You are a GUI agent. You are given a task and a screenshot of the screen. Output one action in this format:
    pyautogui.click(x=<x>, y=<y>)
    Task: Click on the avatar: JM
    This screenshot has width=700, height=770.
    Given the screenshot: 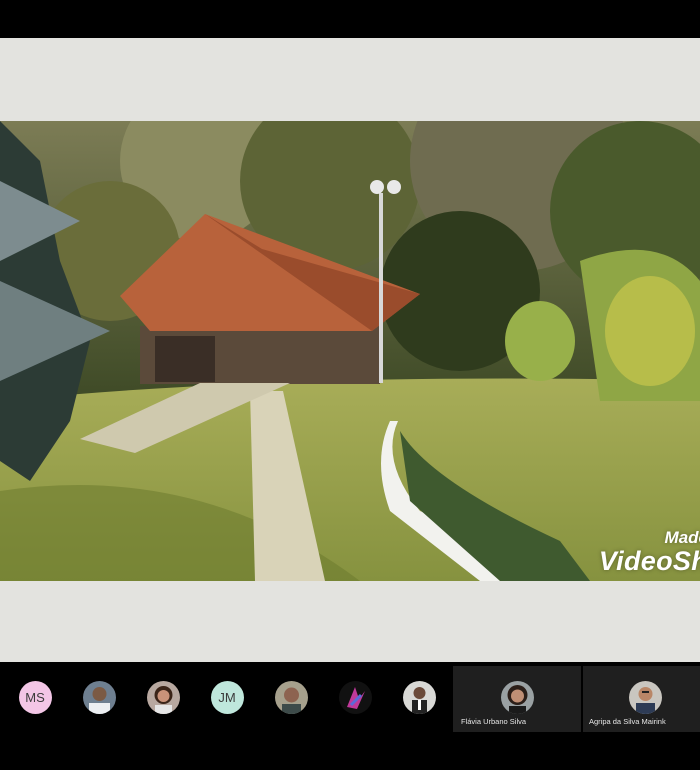 What is the action you would take?
    pyautogui.click(x=227, y=697)
    